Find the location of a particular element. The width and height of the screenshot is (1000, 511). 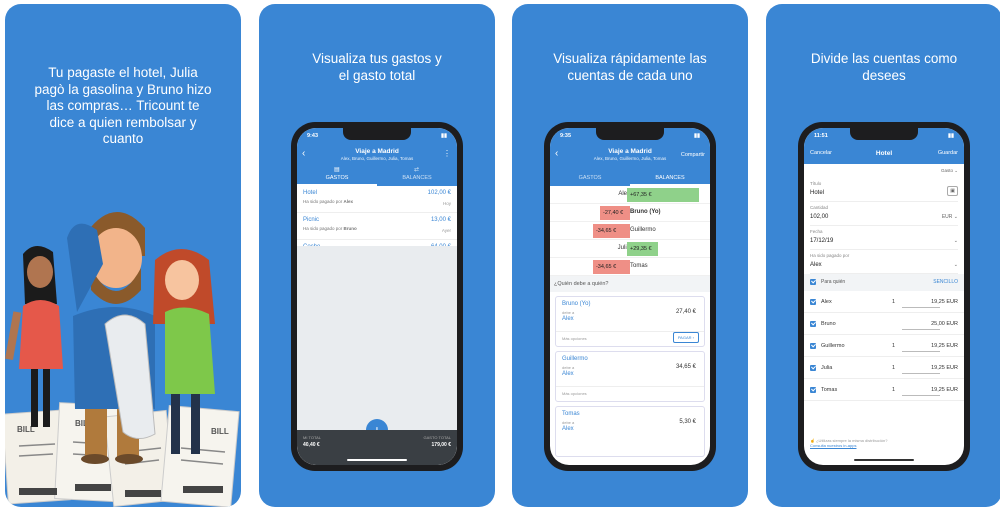

balance-row: Guillermo -34,65 € is located at coordinates (630, 231).